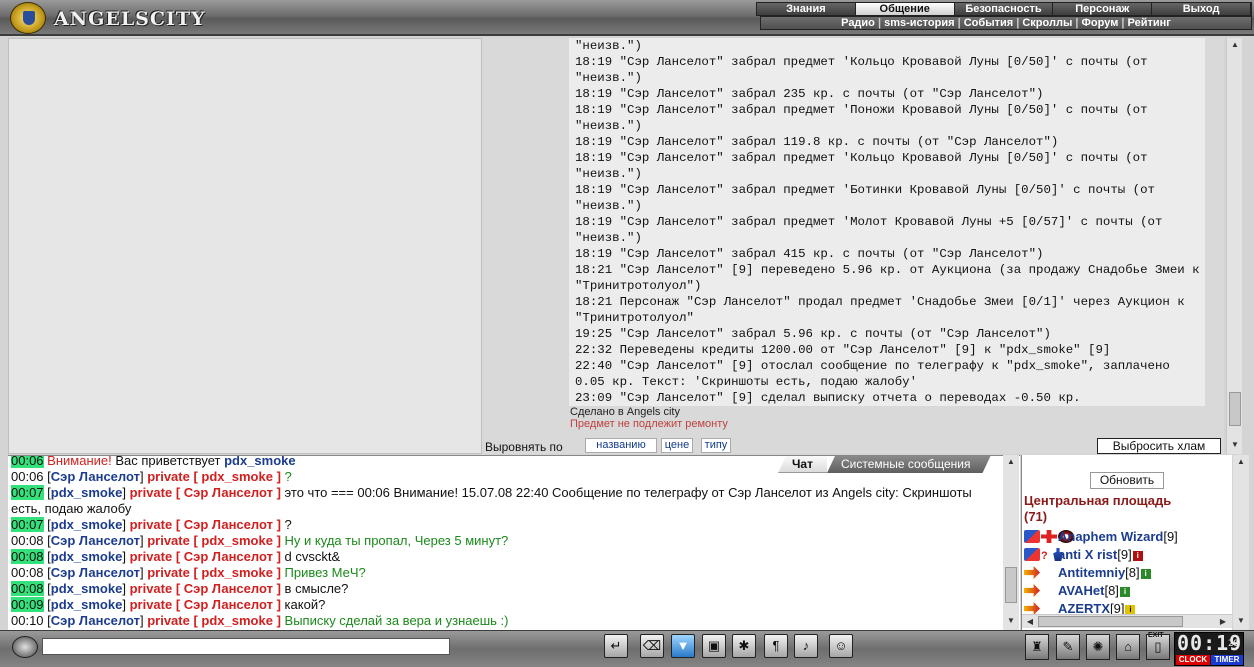  What do you see at coordinates (1047, 23) in the screenshot?
I see `submenu-scrolls: Скроллы` at bounding box center [1047, 23].